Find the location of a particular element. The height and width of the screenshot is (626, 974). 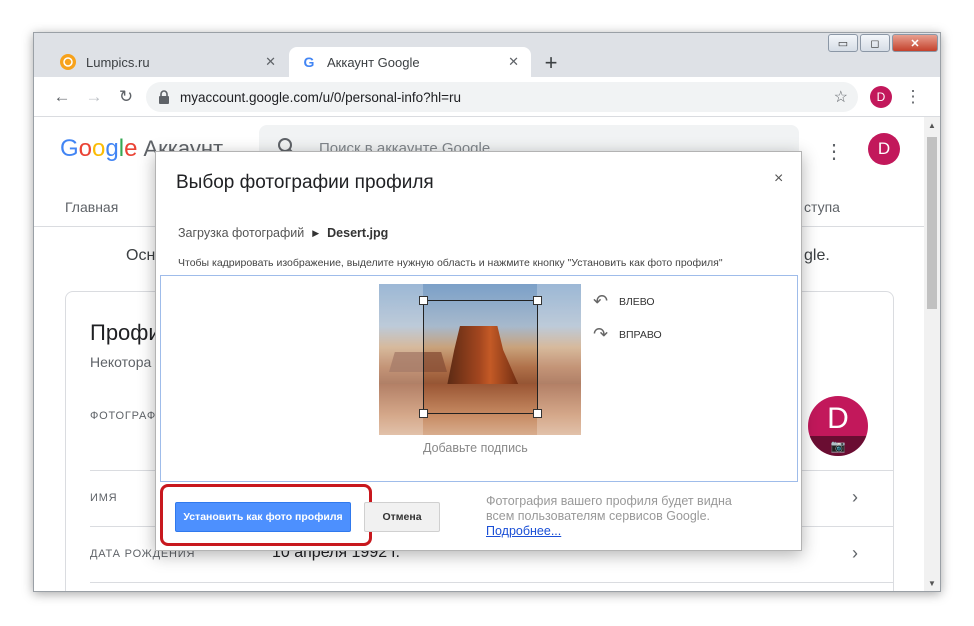

profile-photo-avatar: D 📷 is located at coordinates (838, 426).